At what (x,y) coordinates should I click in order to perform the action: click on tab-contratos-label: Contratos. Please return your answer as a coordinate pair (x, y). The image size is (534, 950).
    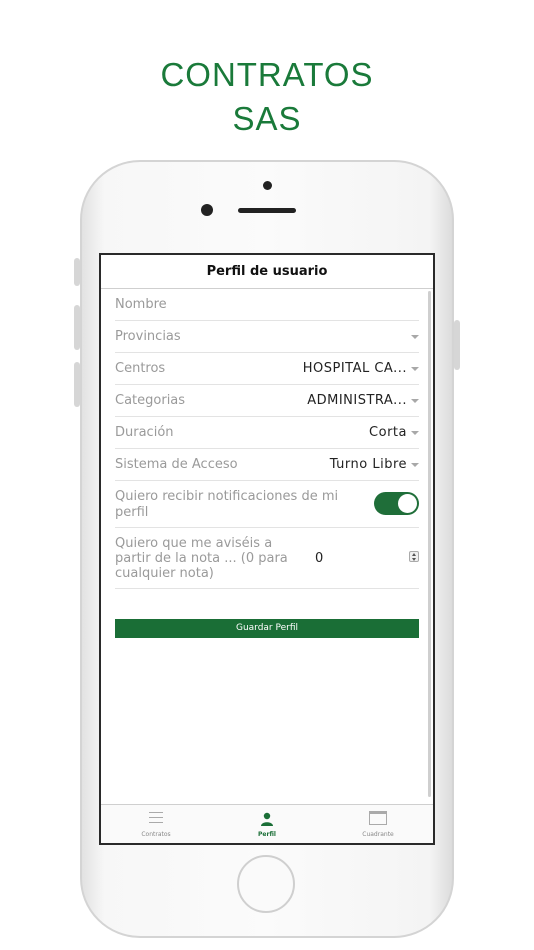
    Looking at the image, I should click on (156, 834).